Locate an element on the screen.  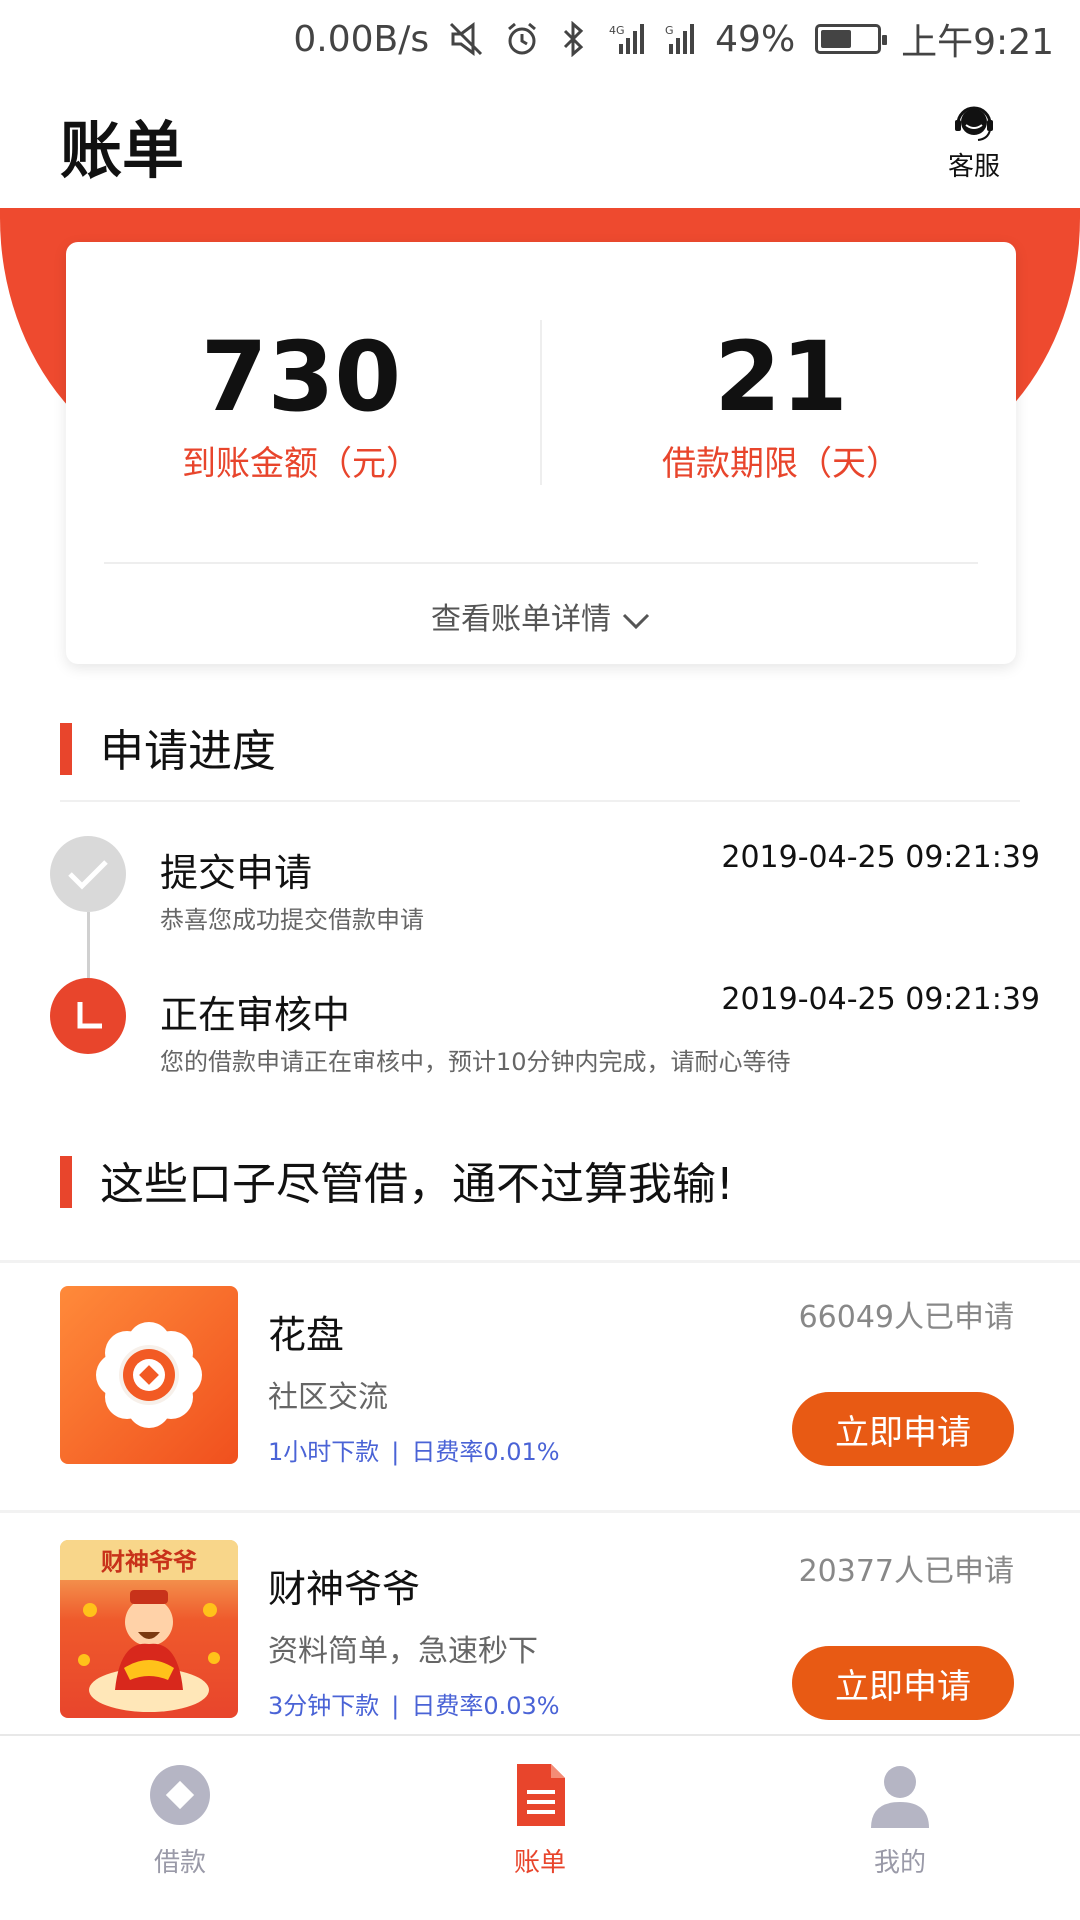
clock: 上午9:21 is located at coordinates (977, 42).